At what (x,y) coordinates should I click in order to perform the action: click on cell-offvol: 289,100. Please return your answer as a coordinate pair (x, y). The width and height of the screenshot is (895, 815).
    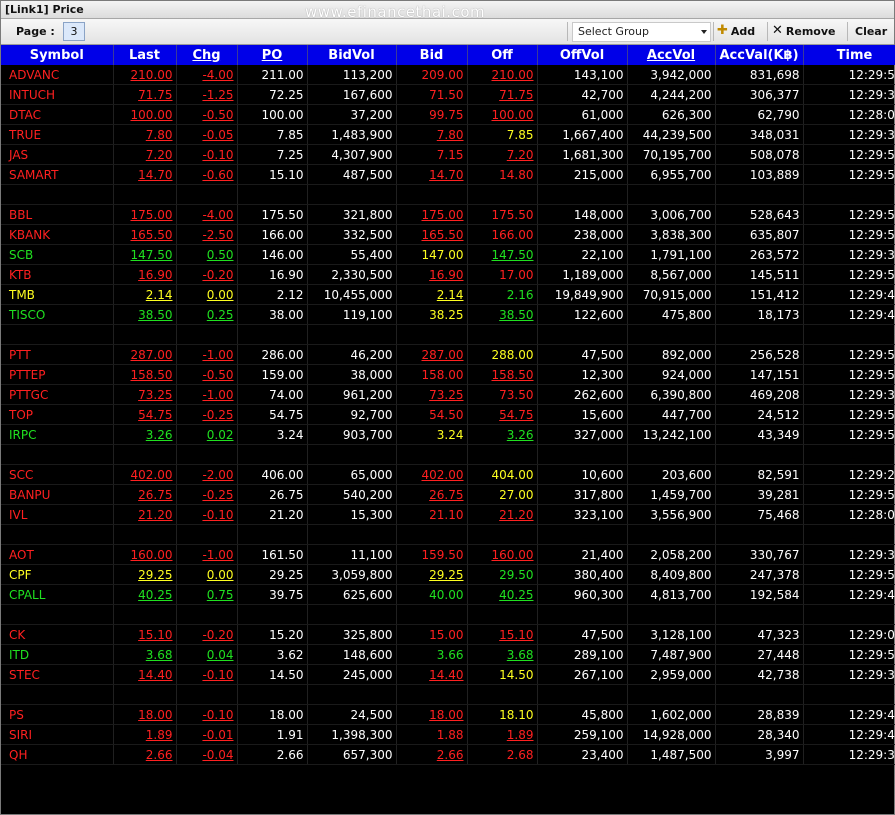
    Looking at the image, I should click on (582, 654).